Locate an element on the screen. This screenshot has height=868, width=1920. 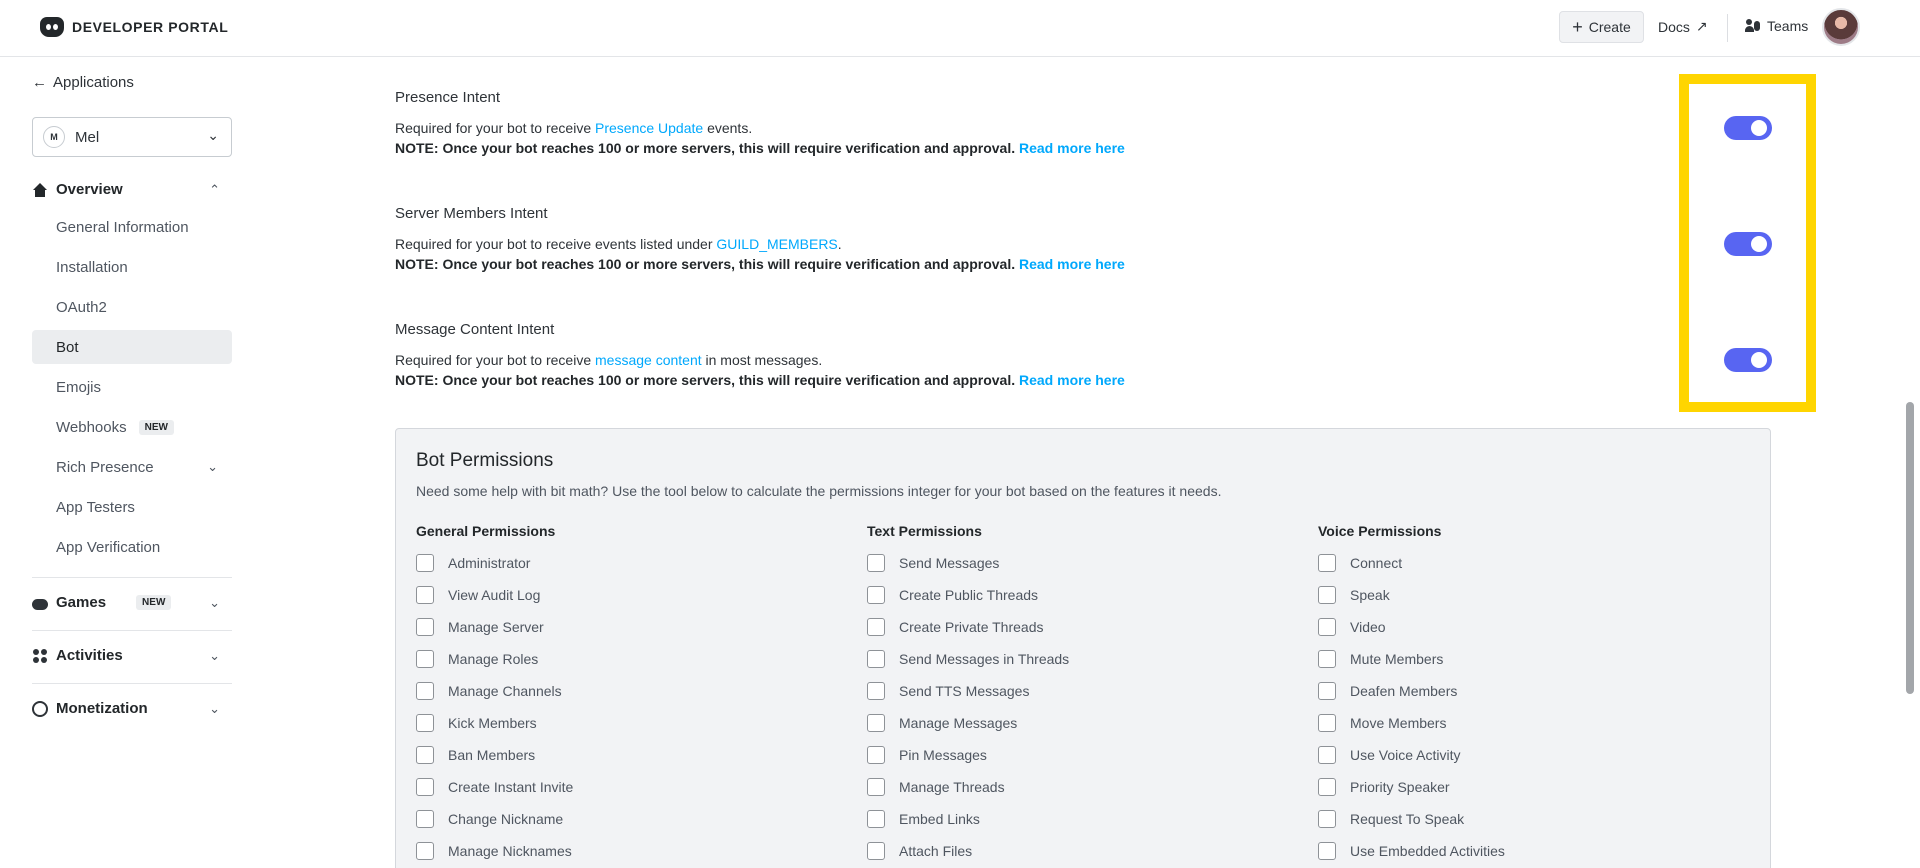
presence-update-link: Presence Update is located at coordinates (649, 128).